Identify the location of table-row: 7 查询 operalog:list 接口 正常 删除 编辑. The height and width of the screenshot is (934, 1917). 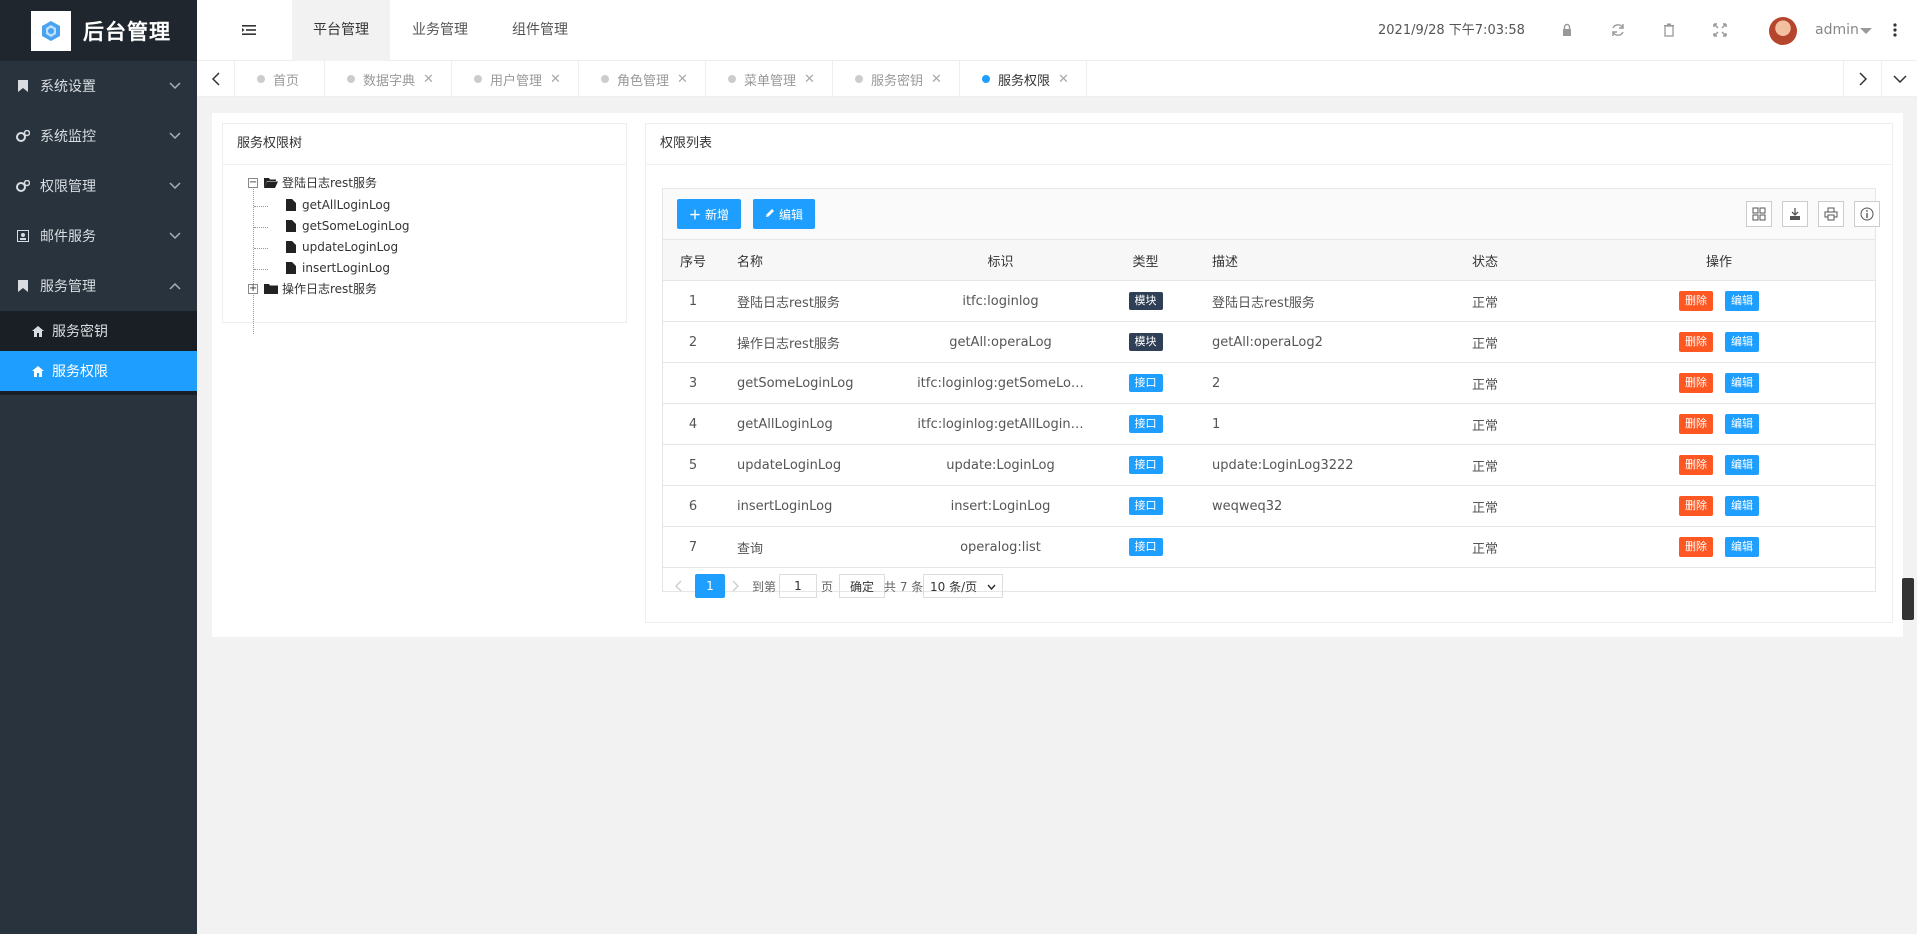
(1269, 547).